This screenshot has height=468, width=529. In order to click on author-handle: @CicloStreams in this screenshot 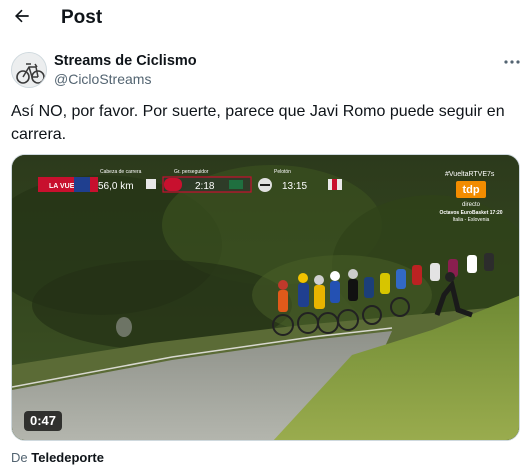, I will do `click(102, 79)`.